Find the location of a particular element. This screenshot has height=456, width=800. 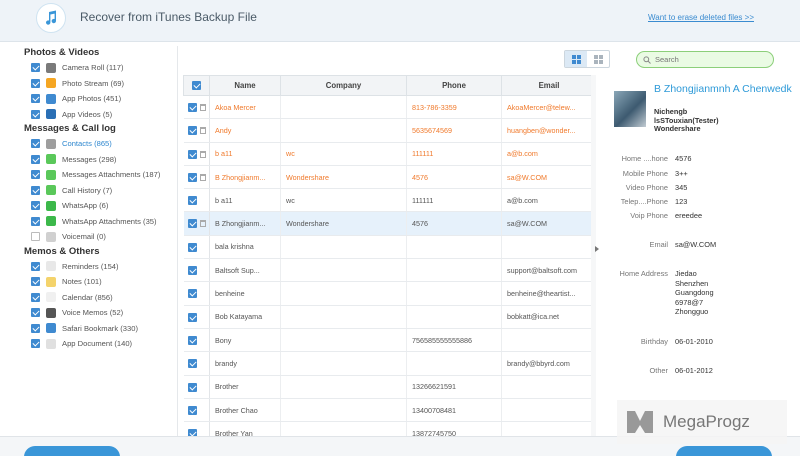

select-all-header is located at coordinates (196, 85).